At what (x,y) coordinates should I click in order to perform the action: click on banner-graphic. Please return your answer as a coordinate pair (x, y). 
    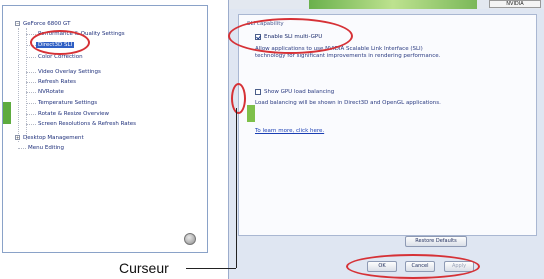
    Looking at the image, I should click on (393, 4).